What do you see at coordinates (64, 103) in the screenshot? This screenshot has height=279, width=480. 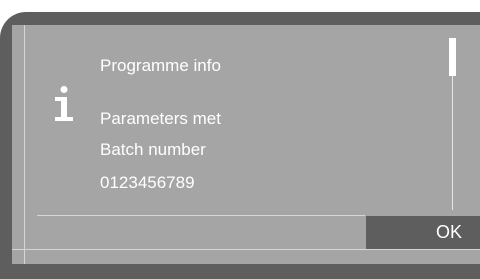 I see `info-icon` at bounding box center [64, 103].